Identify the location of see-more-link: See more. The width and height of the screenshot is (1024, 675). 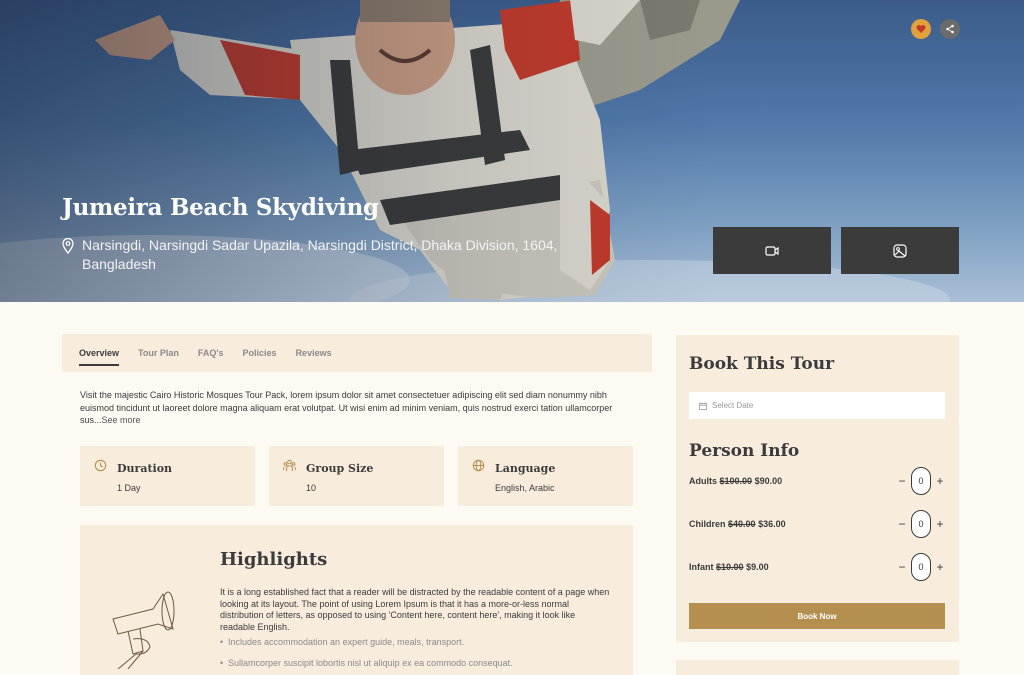
(121, 420).